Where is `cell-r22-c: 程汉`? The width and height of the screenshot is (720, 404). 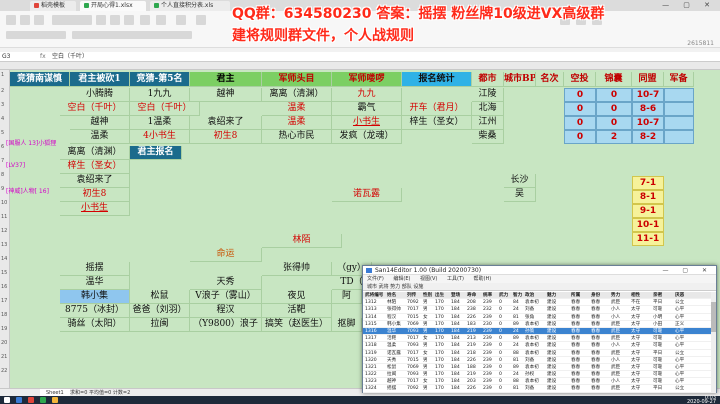
cell-r22-c: 程汉 is located at coordinates (226, 311).